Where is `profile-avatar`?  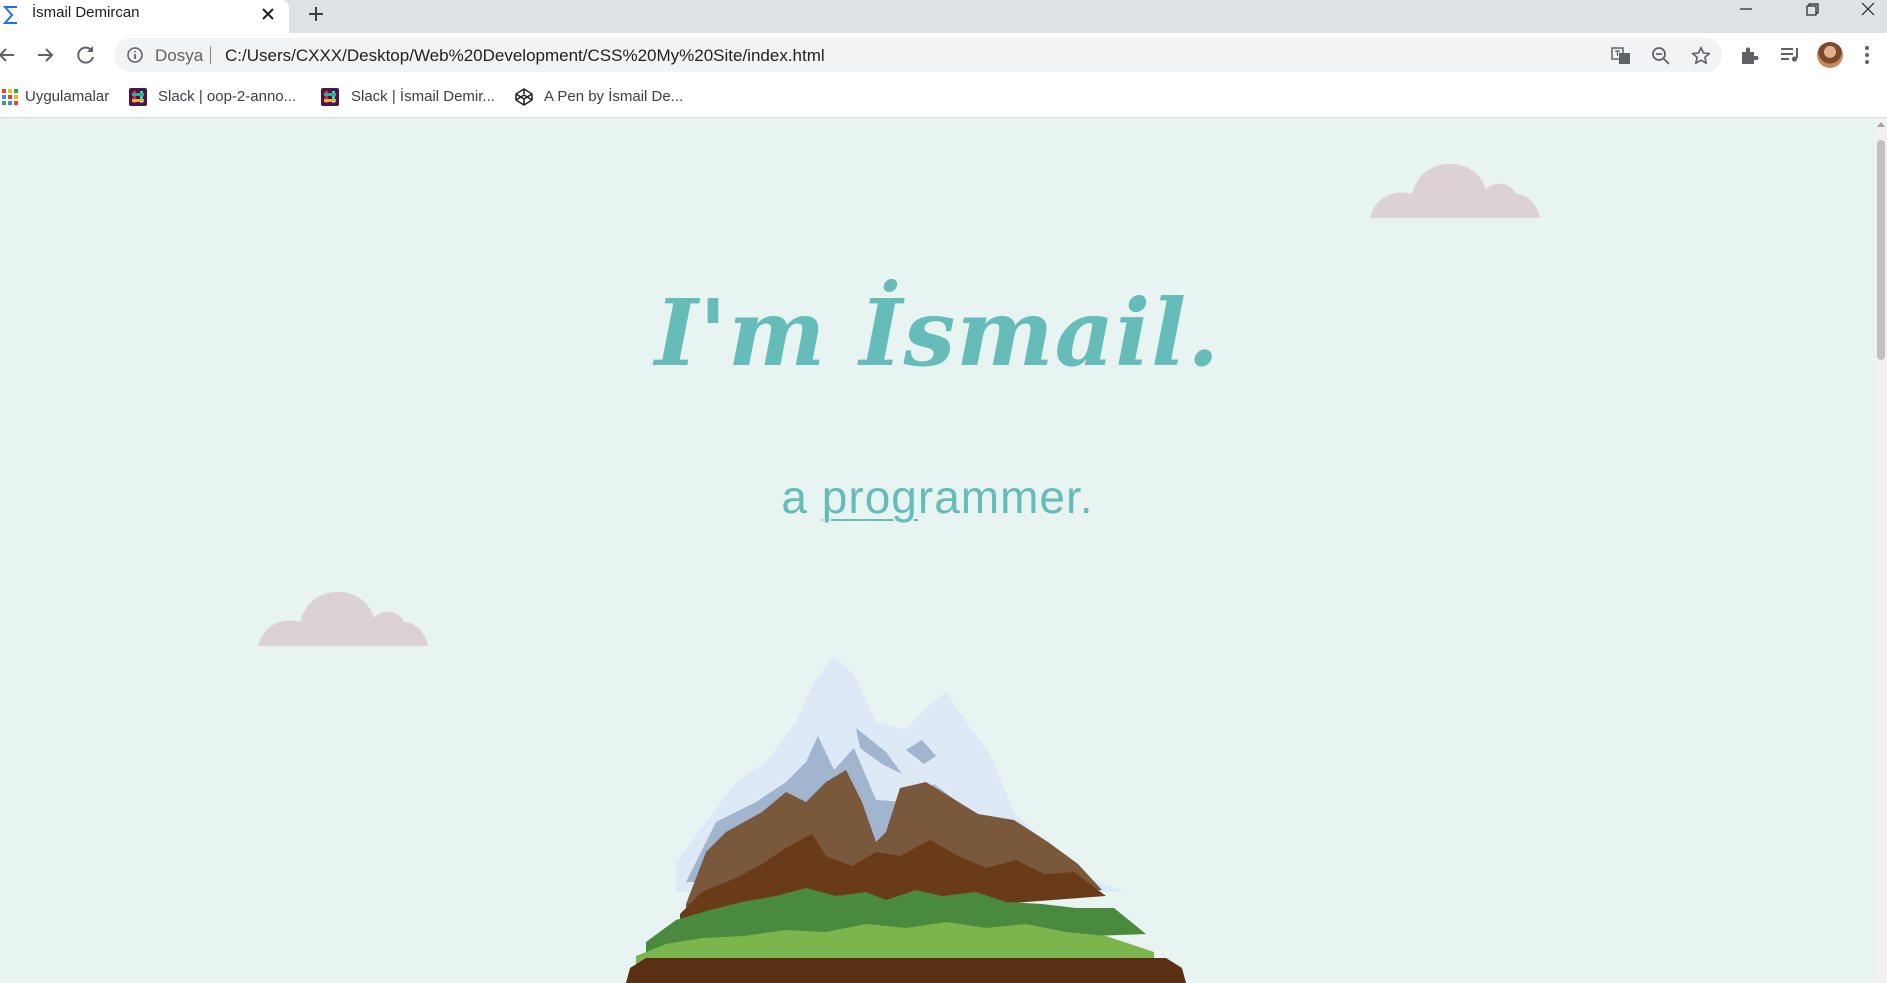 profile-avatar is located at coordinates (1830, 55).